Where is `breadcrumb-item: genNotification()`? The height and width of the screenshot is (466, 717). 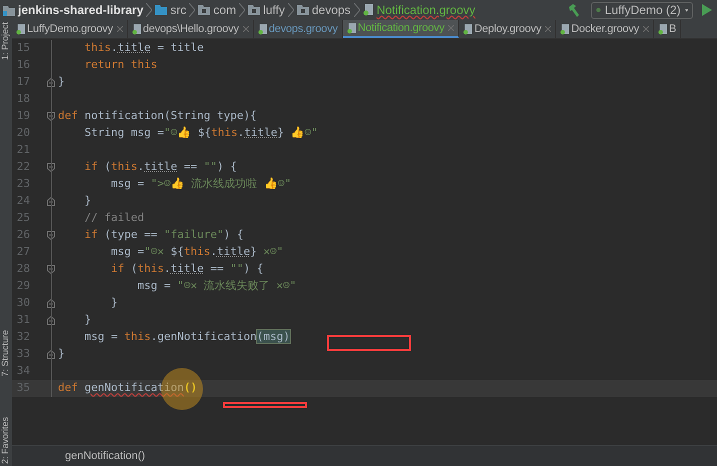 breadcrumb-item: genNotification() is located at coordinates (105, 456).